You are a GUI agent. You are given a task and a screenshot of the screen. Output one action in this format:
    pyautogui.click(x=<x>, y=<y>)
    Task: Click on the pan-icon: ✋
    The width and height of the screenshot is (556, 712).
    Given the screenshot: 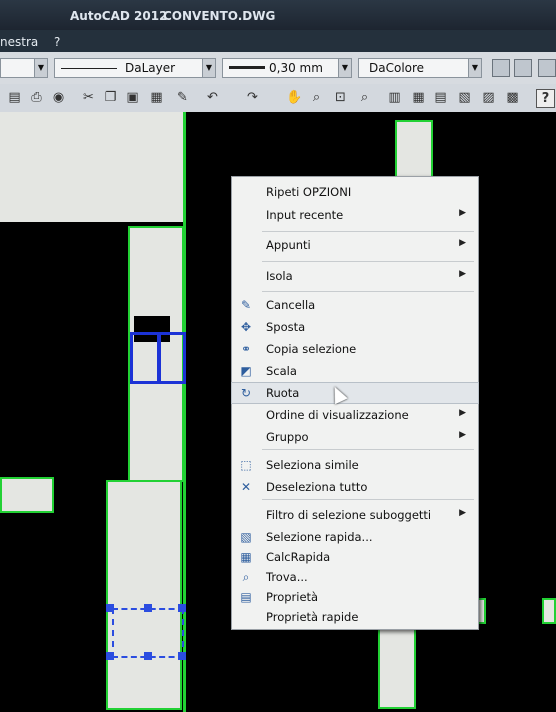 What is the action you would take?
    pyautogui.click(x=294, y=97)
    